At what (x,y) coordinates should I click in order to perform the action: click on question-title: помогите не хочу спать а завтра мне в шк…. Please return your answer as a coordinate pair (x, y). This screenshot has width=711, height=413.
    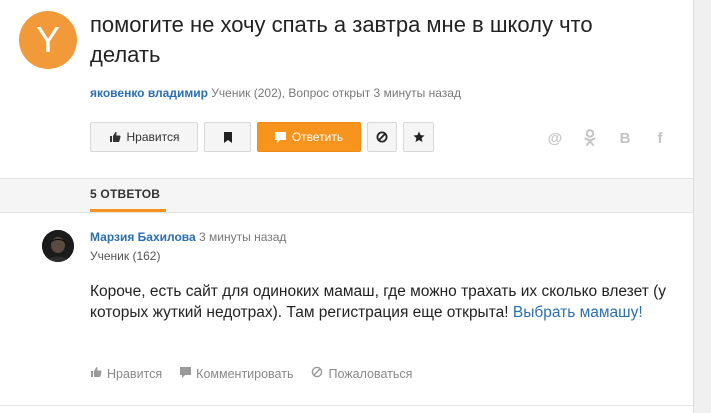
    Looking at the image, I should click on (341, 39).